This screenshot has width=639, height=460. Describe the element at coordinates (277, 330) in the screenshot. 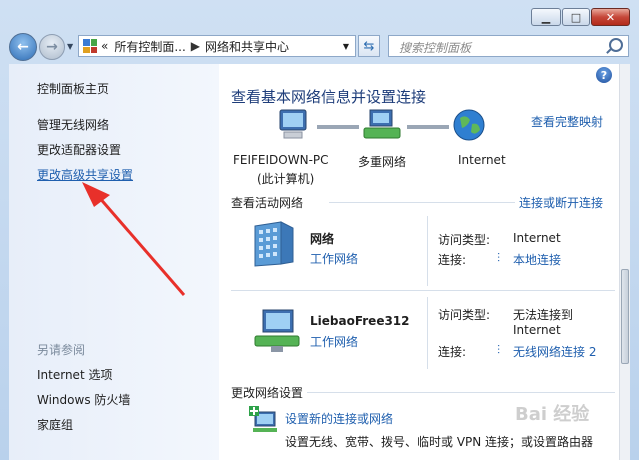

I see `wireless-network-icon` at that location.